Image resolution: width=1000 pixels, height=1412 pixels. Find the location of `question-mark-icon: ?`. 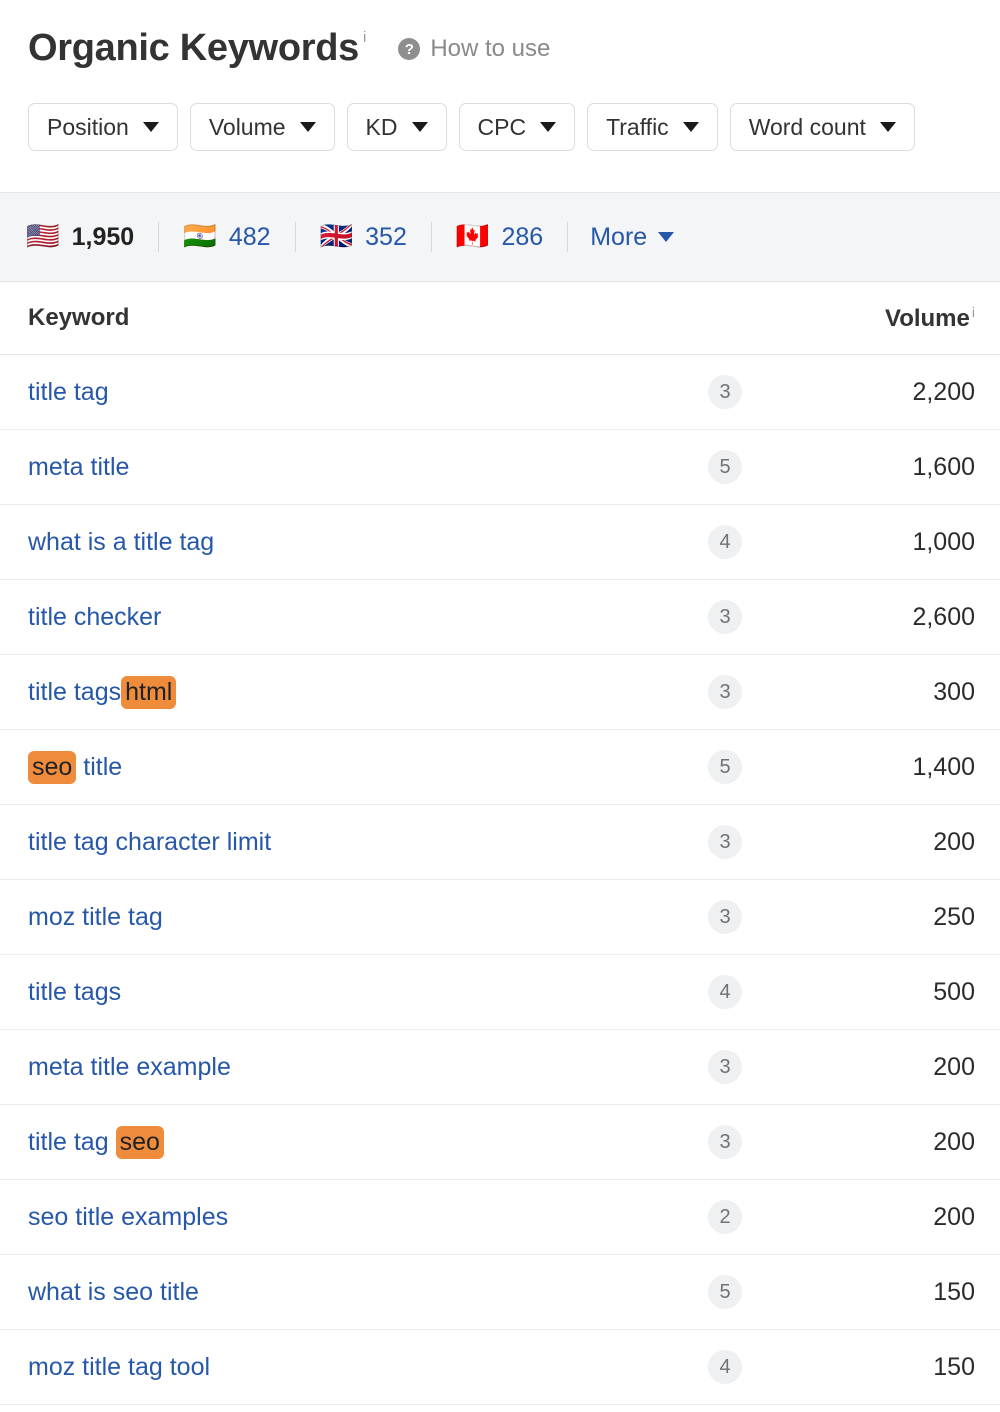

question-mark-icon: ? is located at coordinates (409, 49).